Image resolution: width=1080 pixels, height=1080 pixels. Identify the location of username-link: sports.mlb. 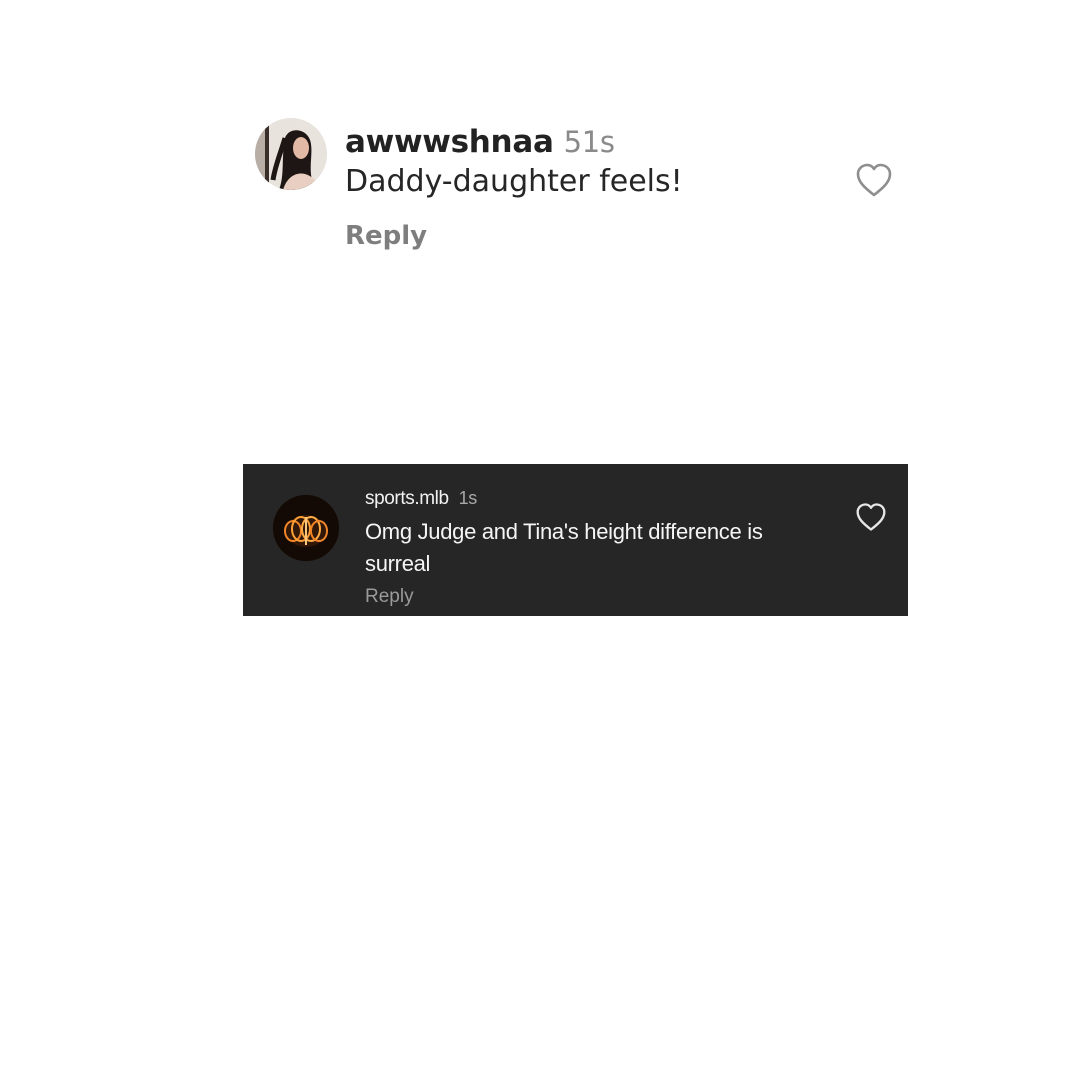
(407, 498).